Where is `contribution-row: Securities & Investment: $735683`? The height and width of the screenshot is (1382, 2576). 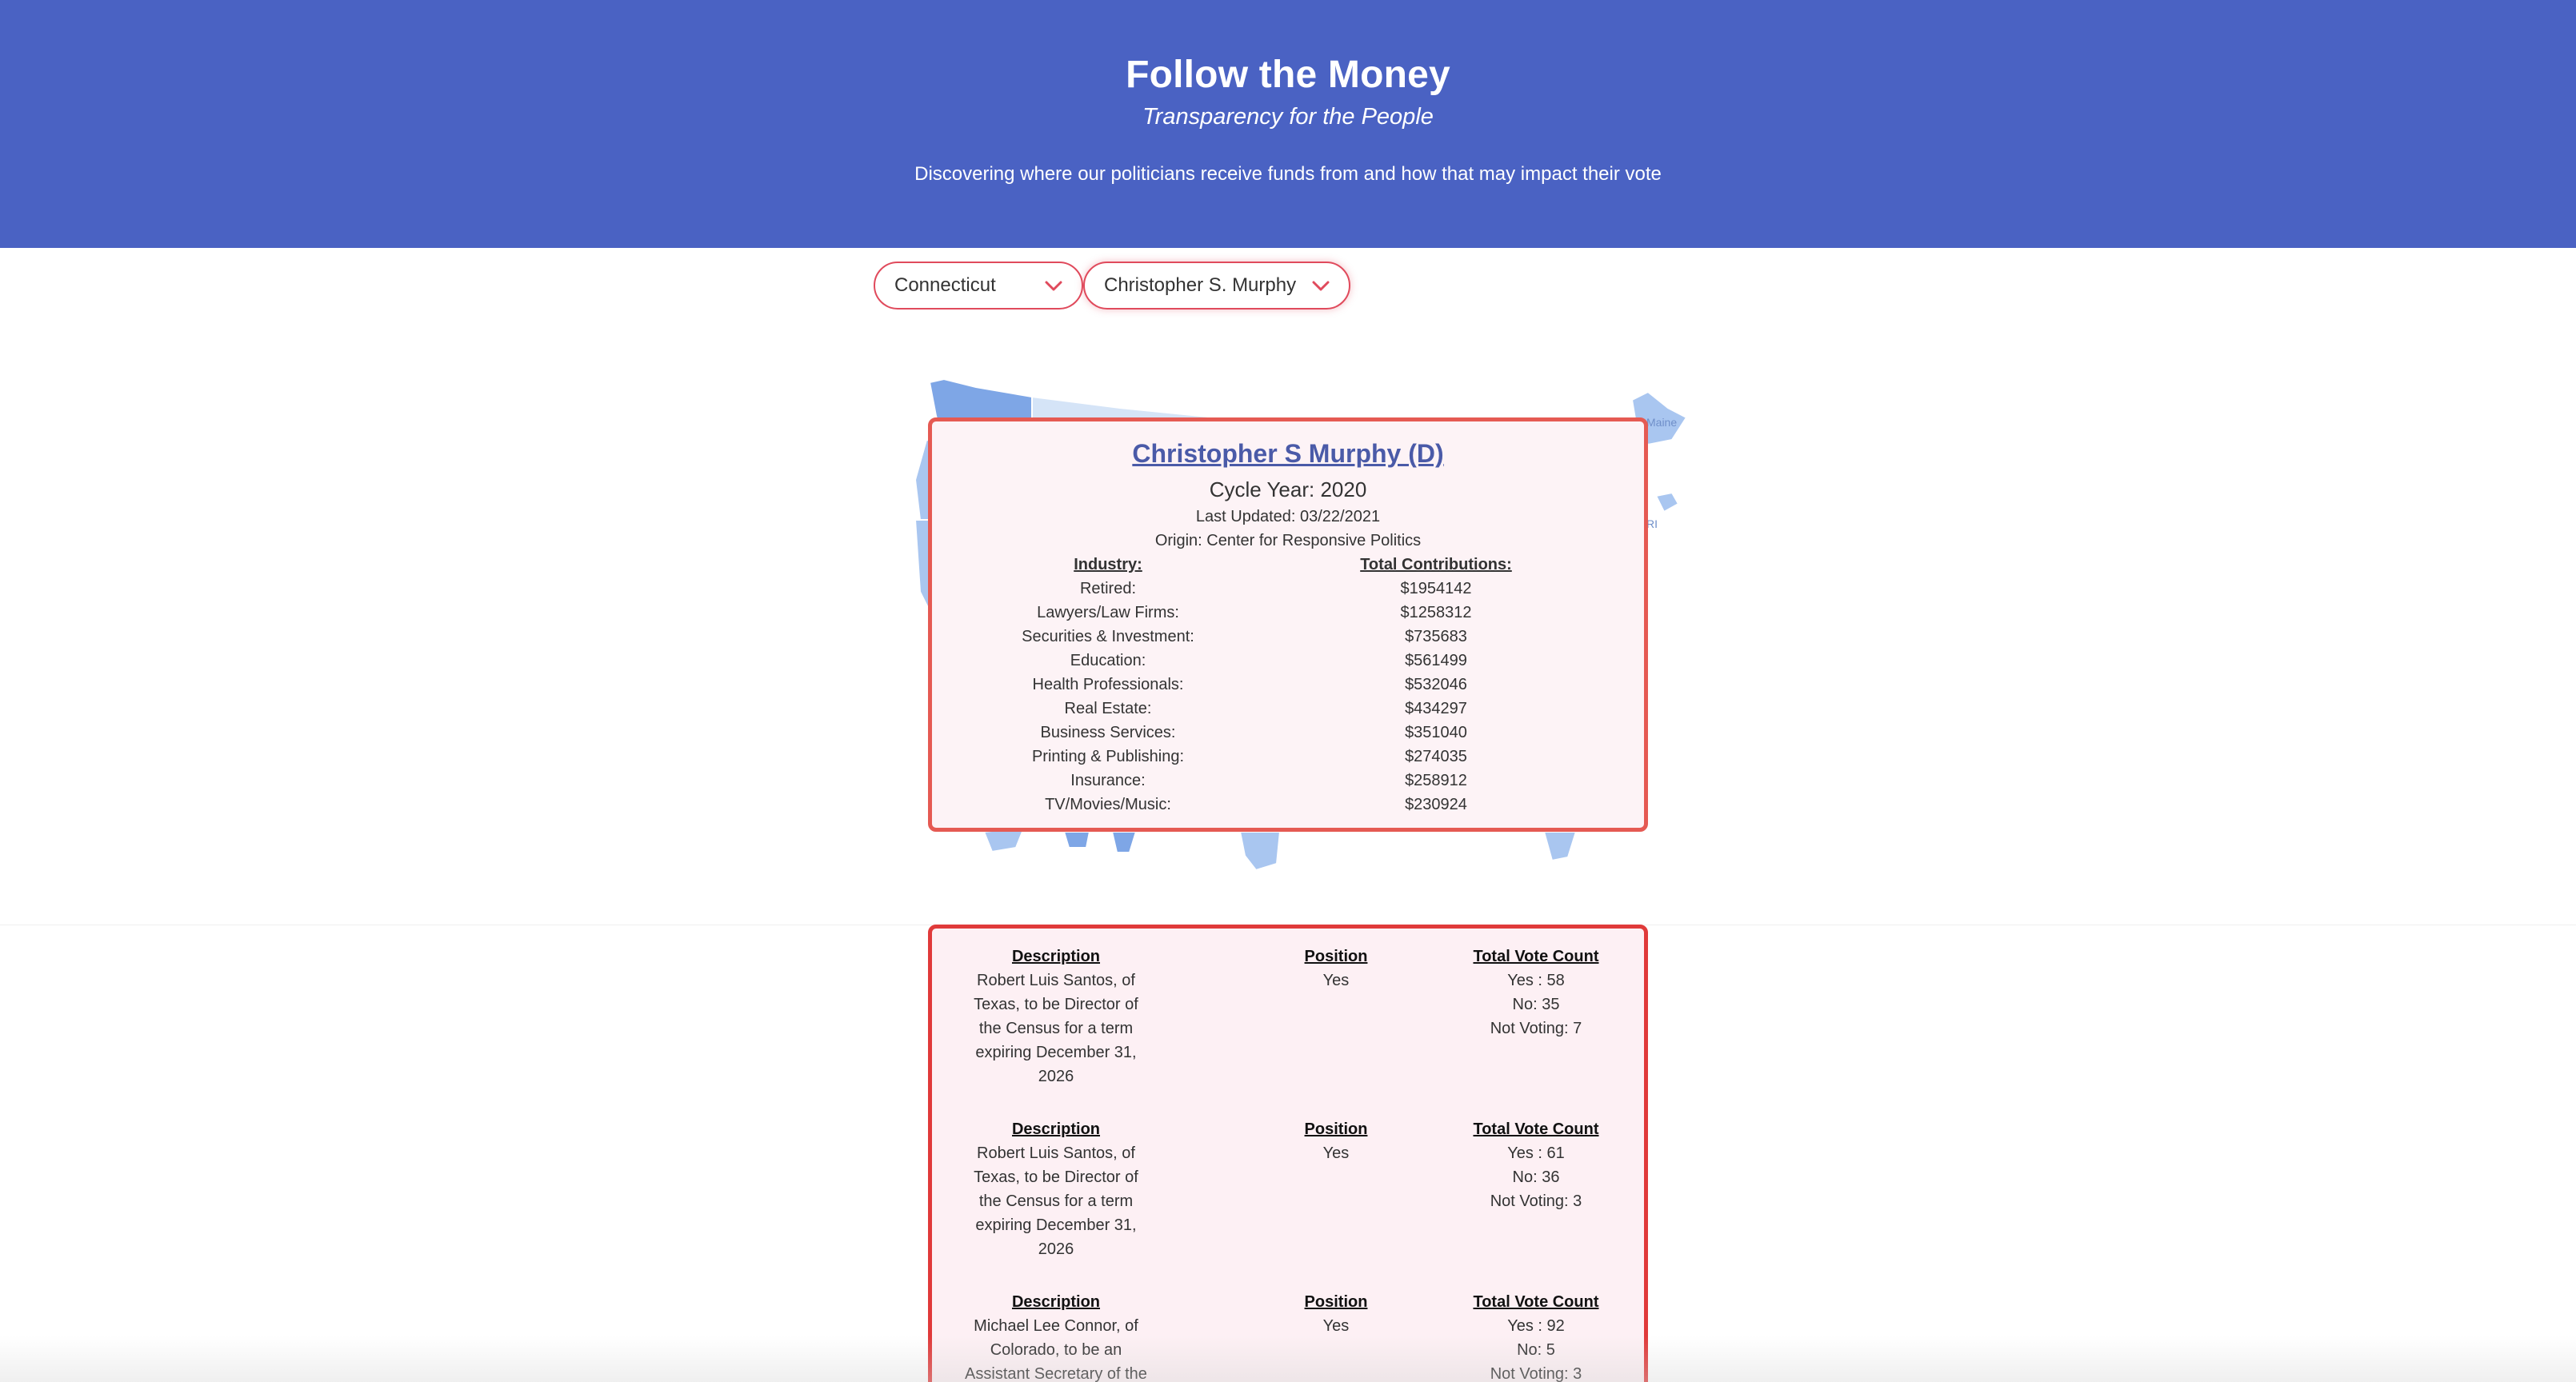 contribution-row: Securities & Investment: $735683 is located at coordinates (1288, 640).